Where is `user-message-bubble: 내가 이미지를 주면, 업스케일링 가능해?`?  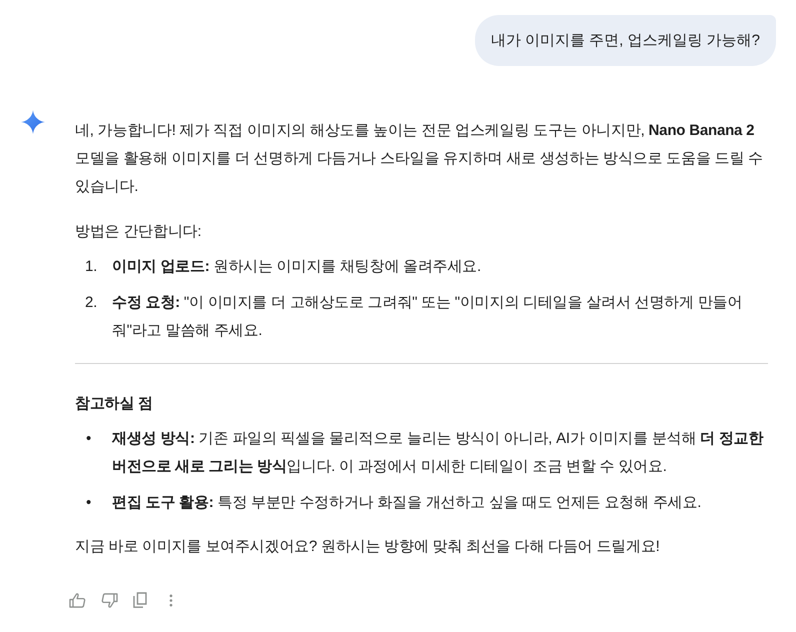 user-message-bubble: 내가 이미지를 주면, 업스케일링 가능해? is located at coordinates (625, 40).